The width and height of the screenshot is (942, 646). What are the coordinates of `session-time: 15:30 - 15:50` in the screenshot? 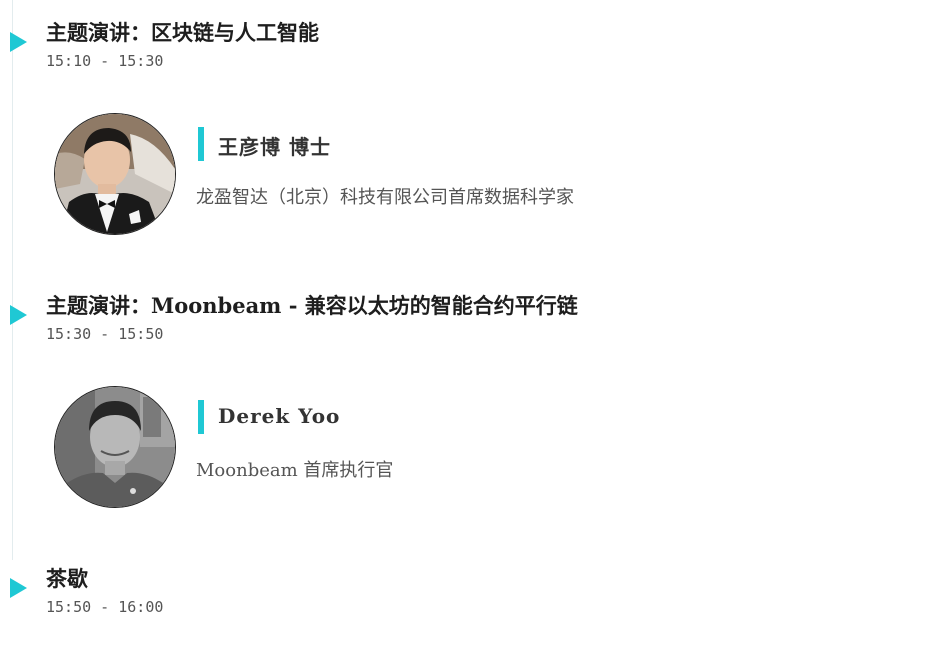 It's located at (105, 334).